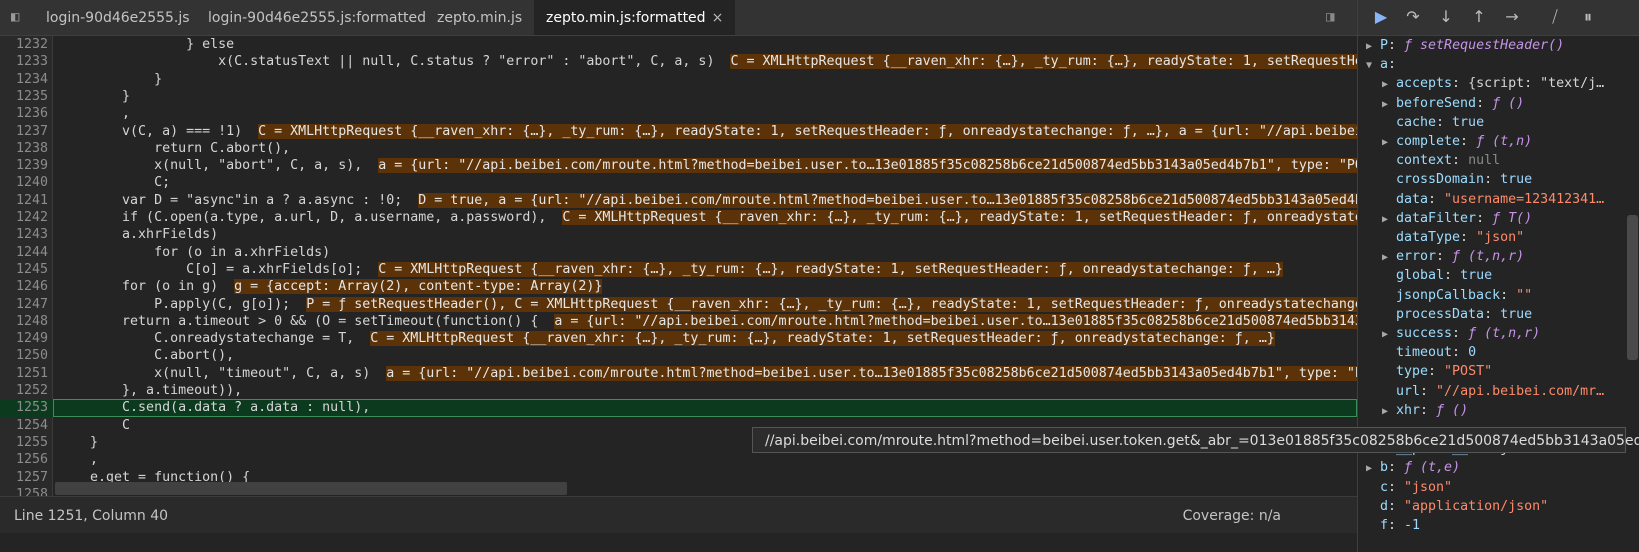  Describe the element at coordinates (1457, 142) in the screenshot. I see `scope-entry: ▶ complete: ƒ (t,n)` at that location.